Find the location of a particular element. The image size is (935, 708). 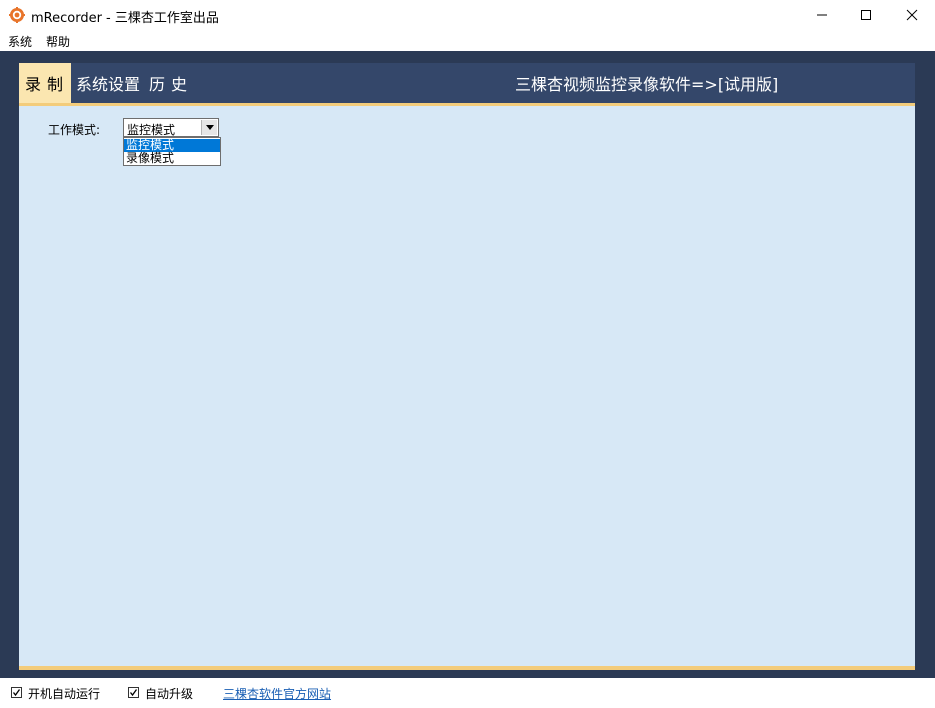

close-button is located at coordinates (912, 15).